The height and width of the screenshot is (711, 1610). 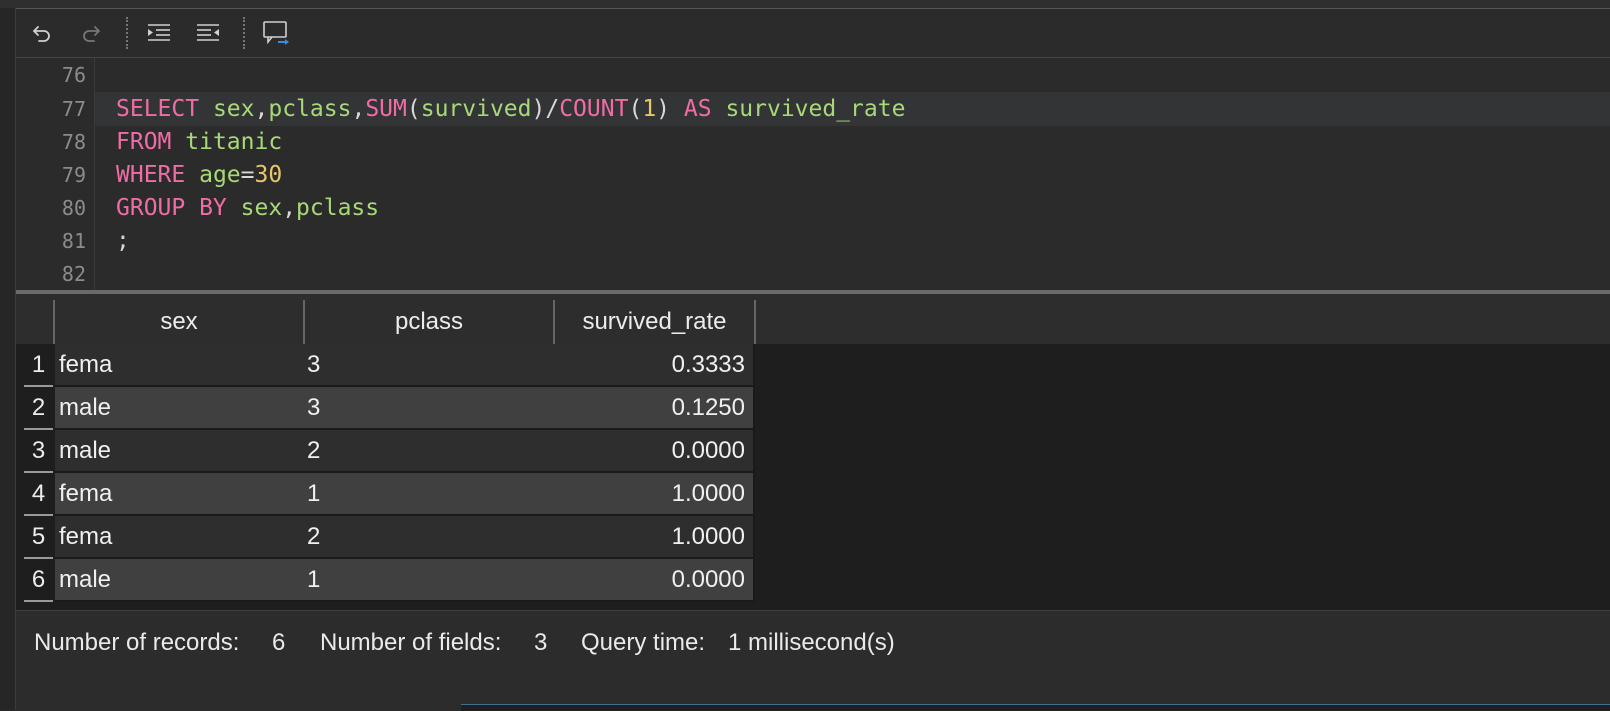 What do you see at coordinates (655, 322) in the screenshot?
I see `column-header-survived-rate: survived_rate` at bounding box center [655, 322].